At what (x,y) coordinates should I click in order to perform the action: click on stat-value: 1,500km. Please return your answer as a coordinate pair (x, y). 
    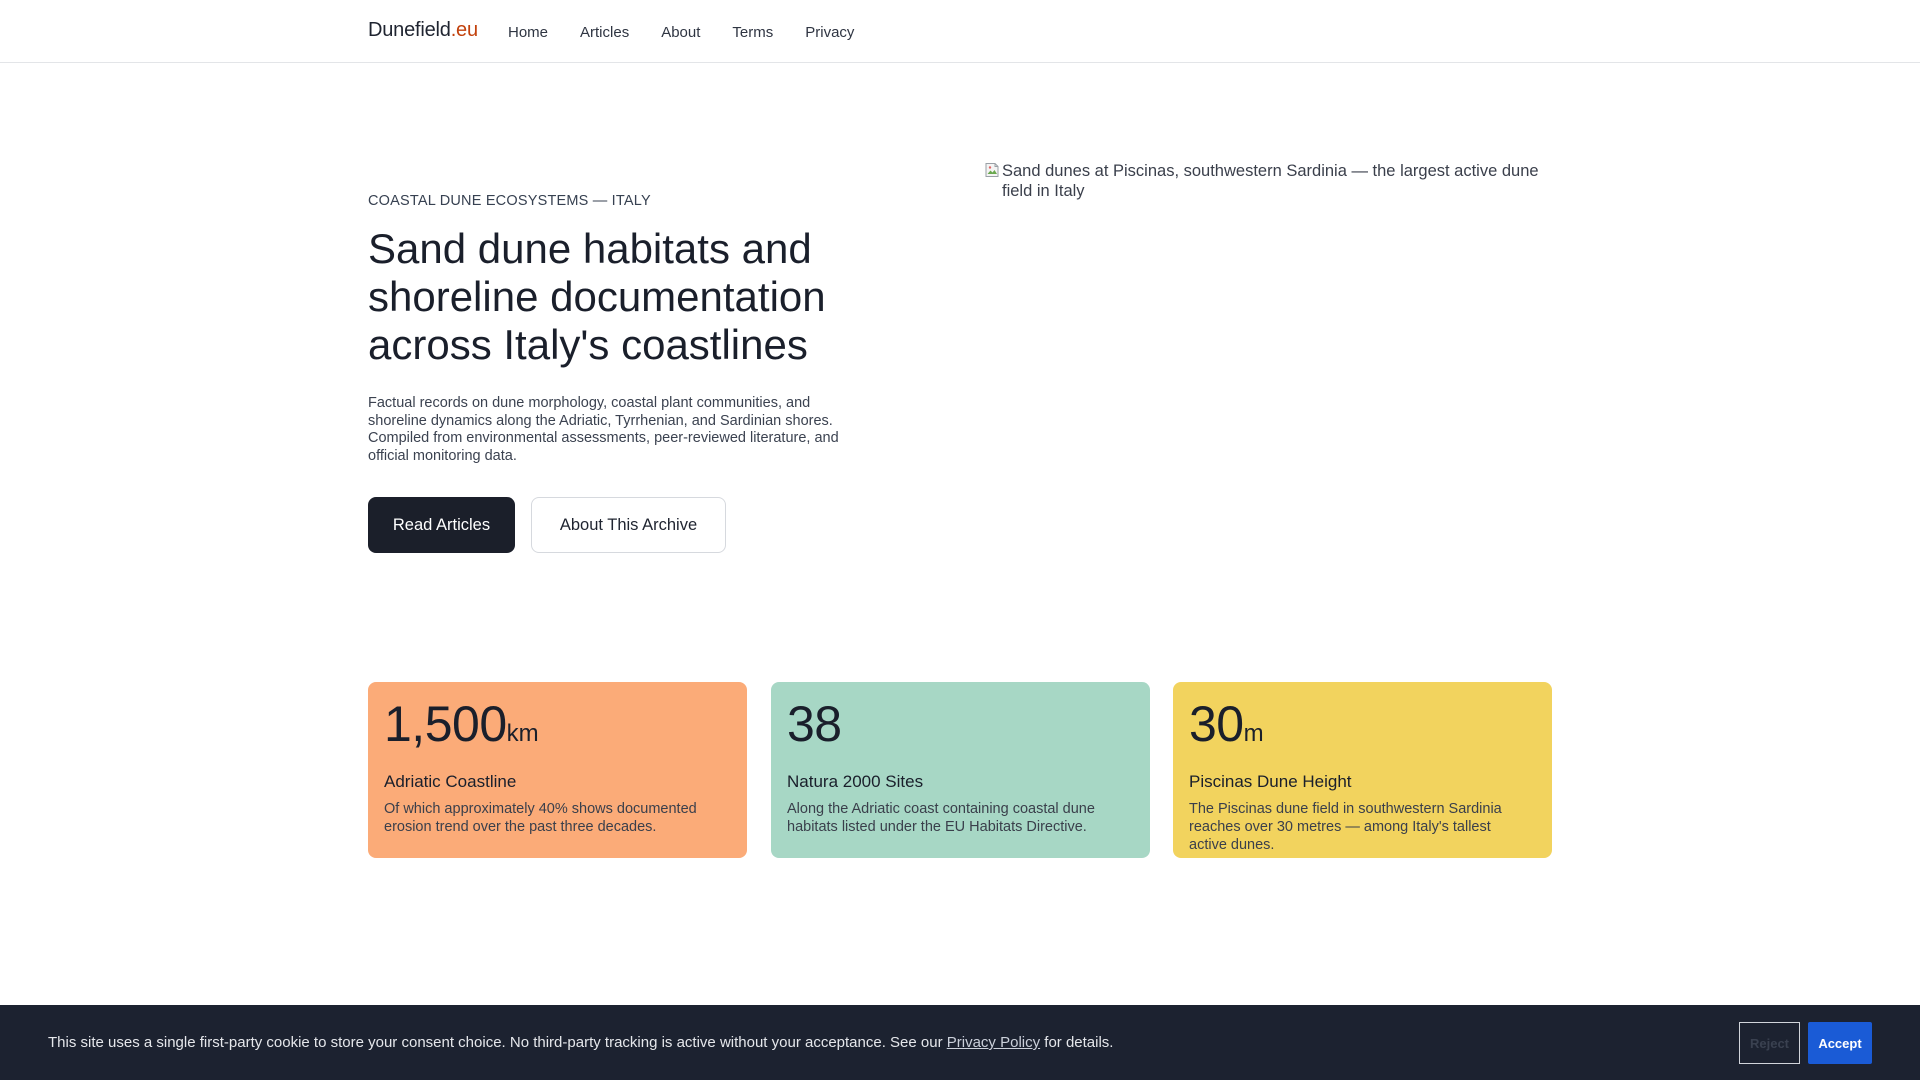
    Looking at the image, I should click on (557, 729).